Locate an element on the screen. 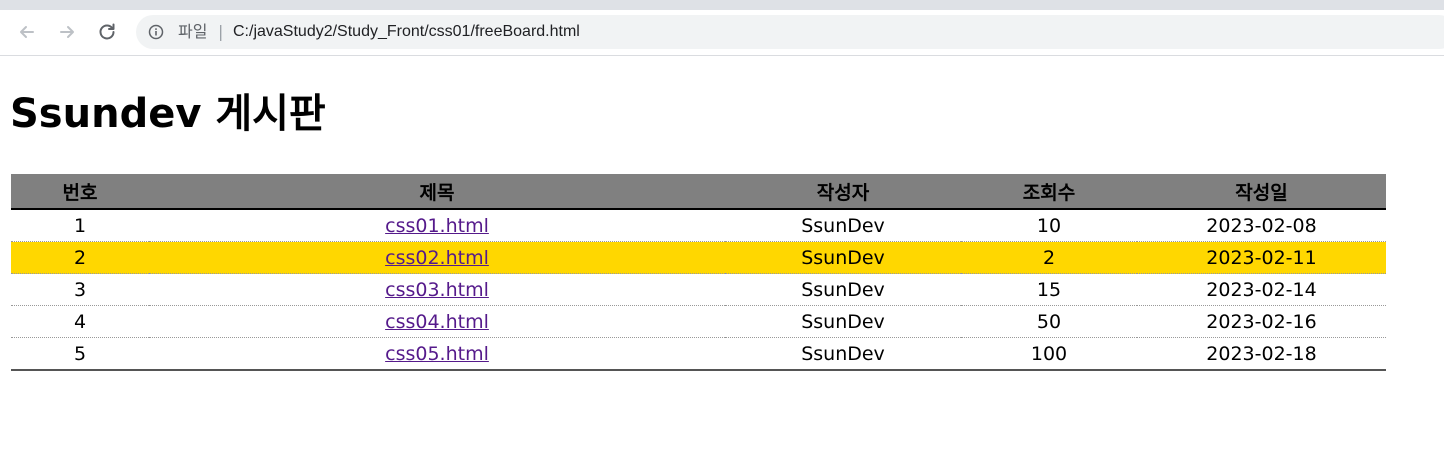 This screenshot has width=1444, height=462. post-link: css03.html is located at coordinates (437, 290).